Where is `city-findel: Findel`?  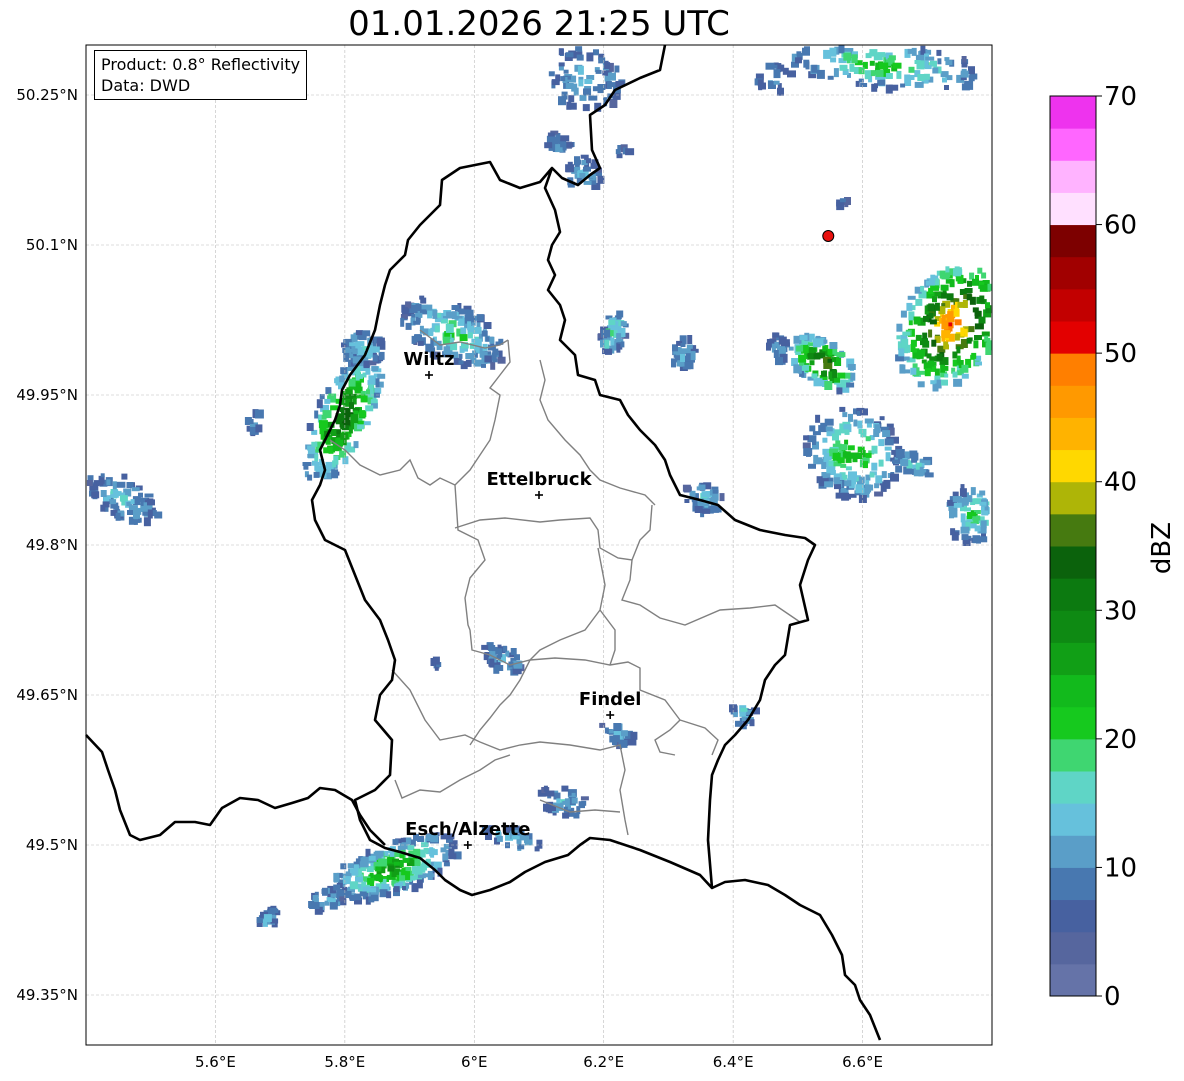
city-findel: Findel is located at coordinates (610, 704).